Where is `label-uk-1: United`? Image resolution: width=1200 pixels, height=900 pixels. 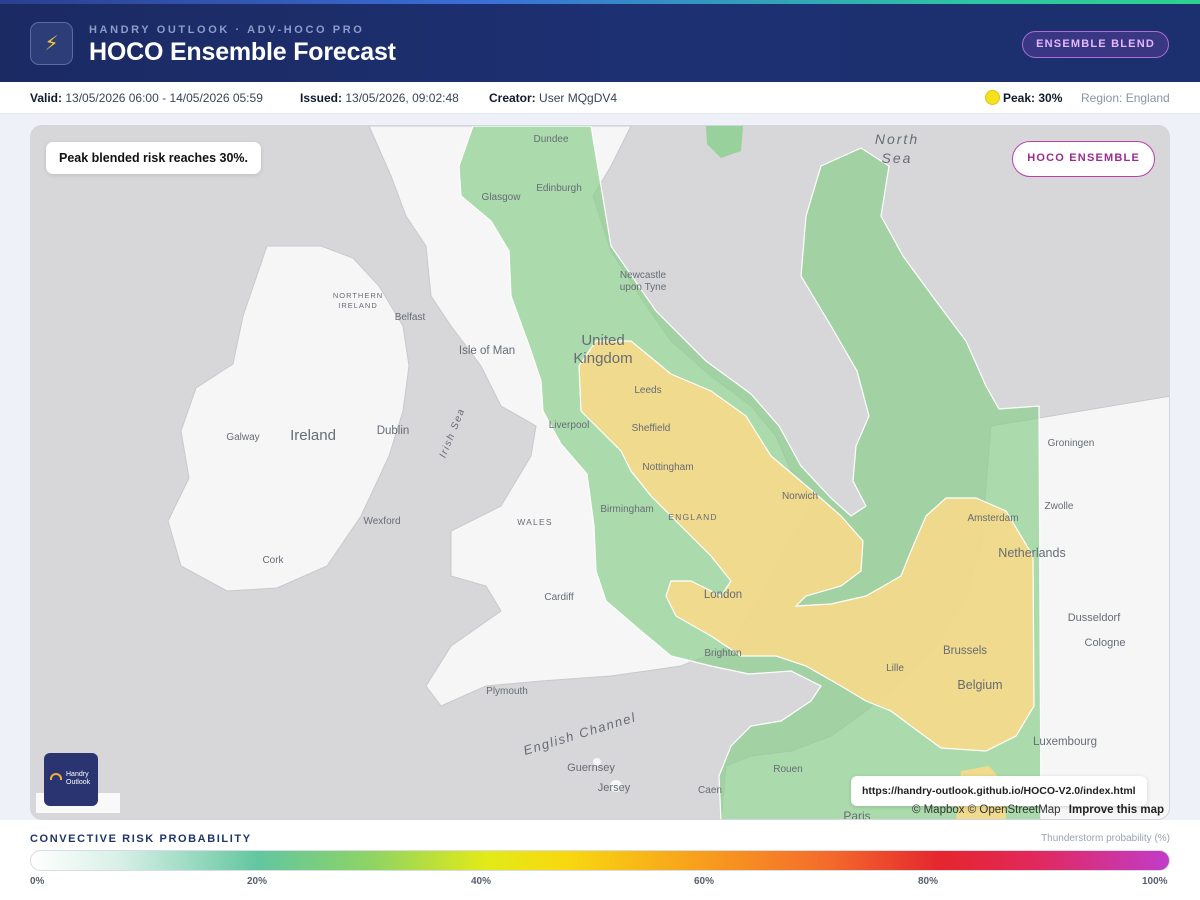
label-uk-1: United is located at coordinates (602, 340).